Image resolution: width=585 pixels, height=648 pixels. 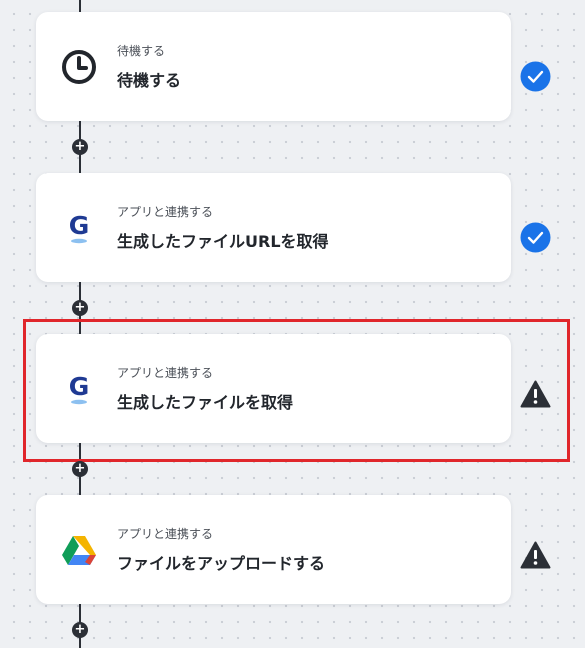 What do you see at coordinates (141, 51) in the screenshot?
I see `step-subtitle: 待機する` at bounding box center [141, 51].